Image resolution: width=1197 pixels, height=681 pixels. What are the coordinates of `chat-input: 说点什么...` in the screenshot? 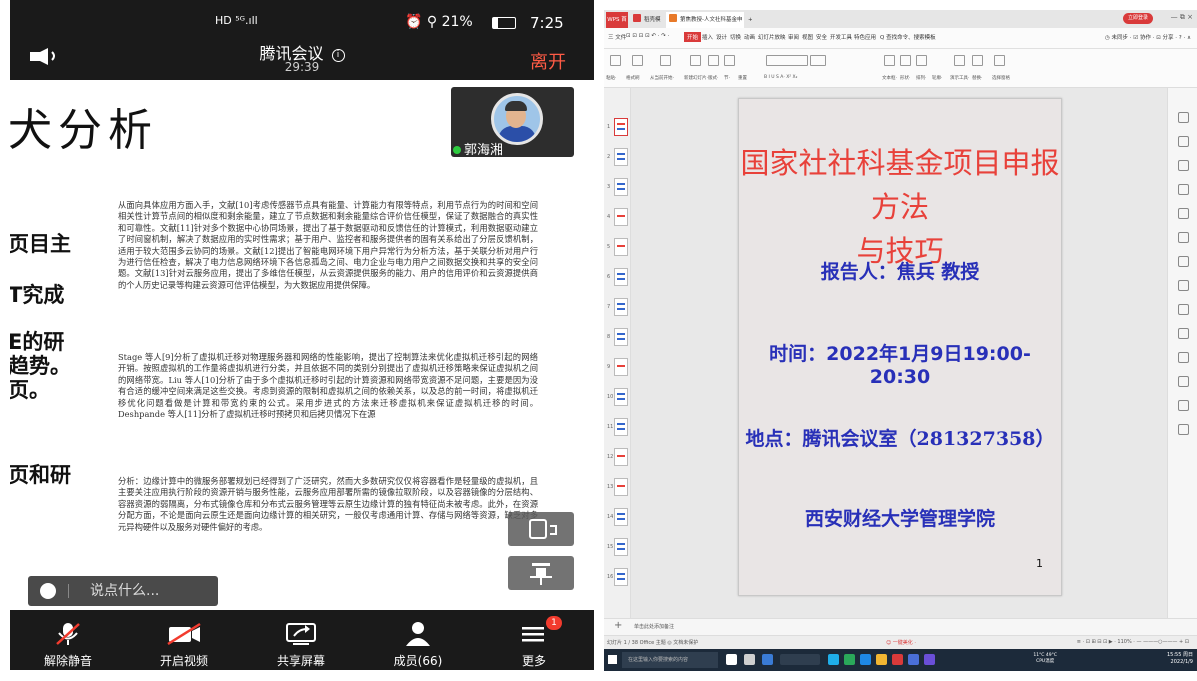 It's located at (123, 591).